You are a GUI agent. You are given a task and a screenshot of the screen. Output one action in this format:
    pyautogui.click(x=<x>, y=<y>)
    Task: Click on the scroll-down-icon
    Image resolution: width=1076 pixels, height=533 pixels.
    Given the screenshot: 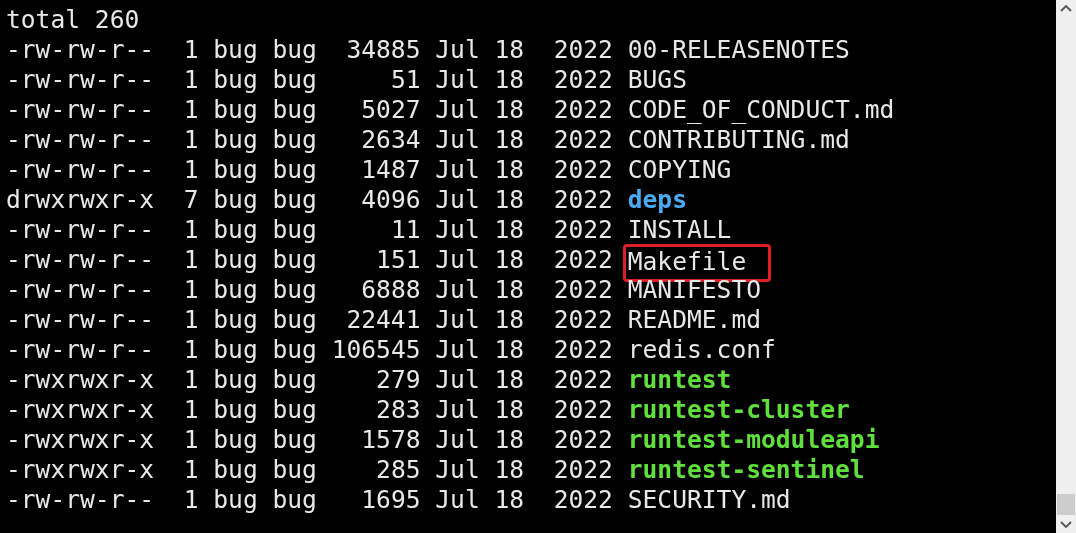 What is the action you would take?
    pyautogui.click(x=1066, y=525)
    